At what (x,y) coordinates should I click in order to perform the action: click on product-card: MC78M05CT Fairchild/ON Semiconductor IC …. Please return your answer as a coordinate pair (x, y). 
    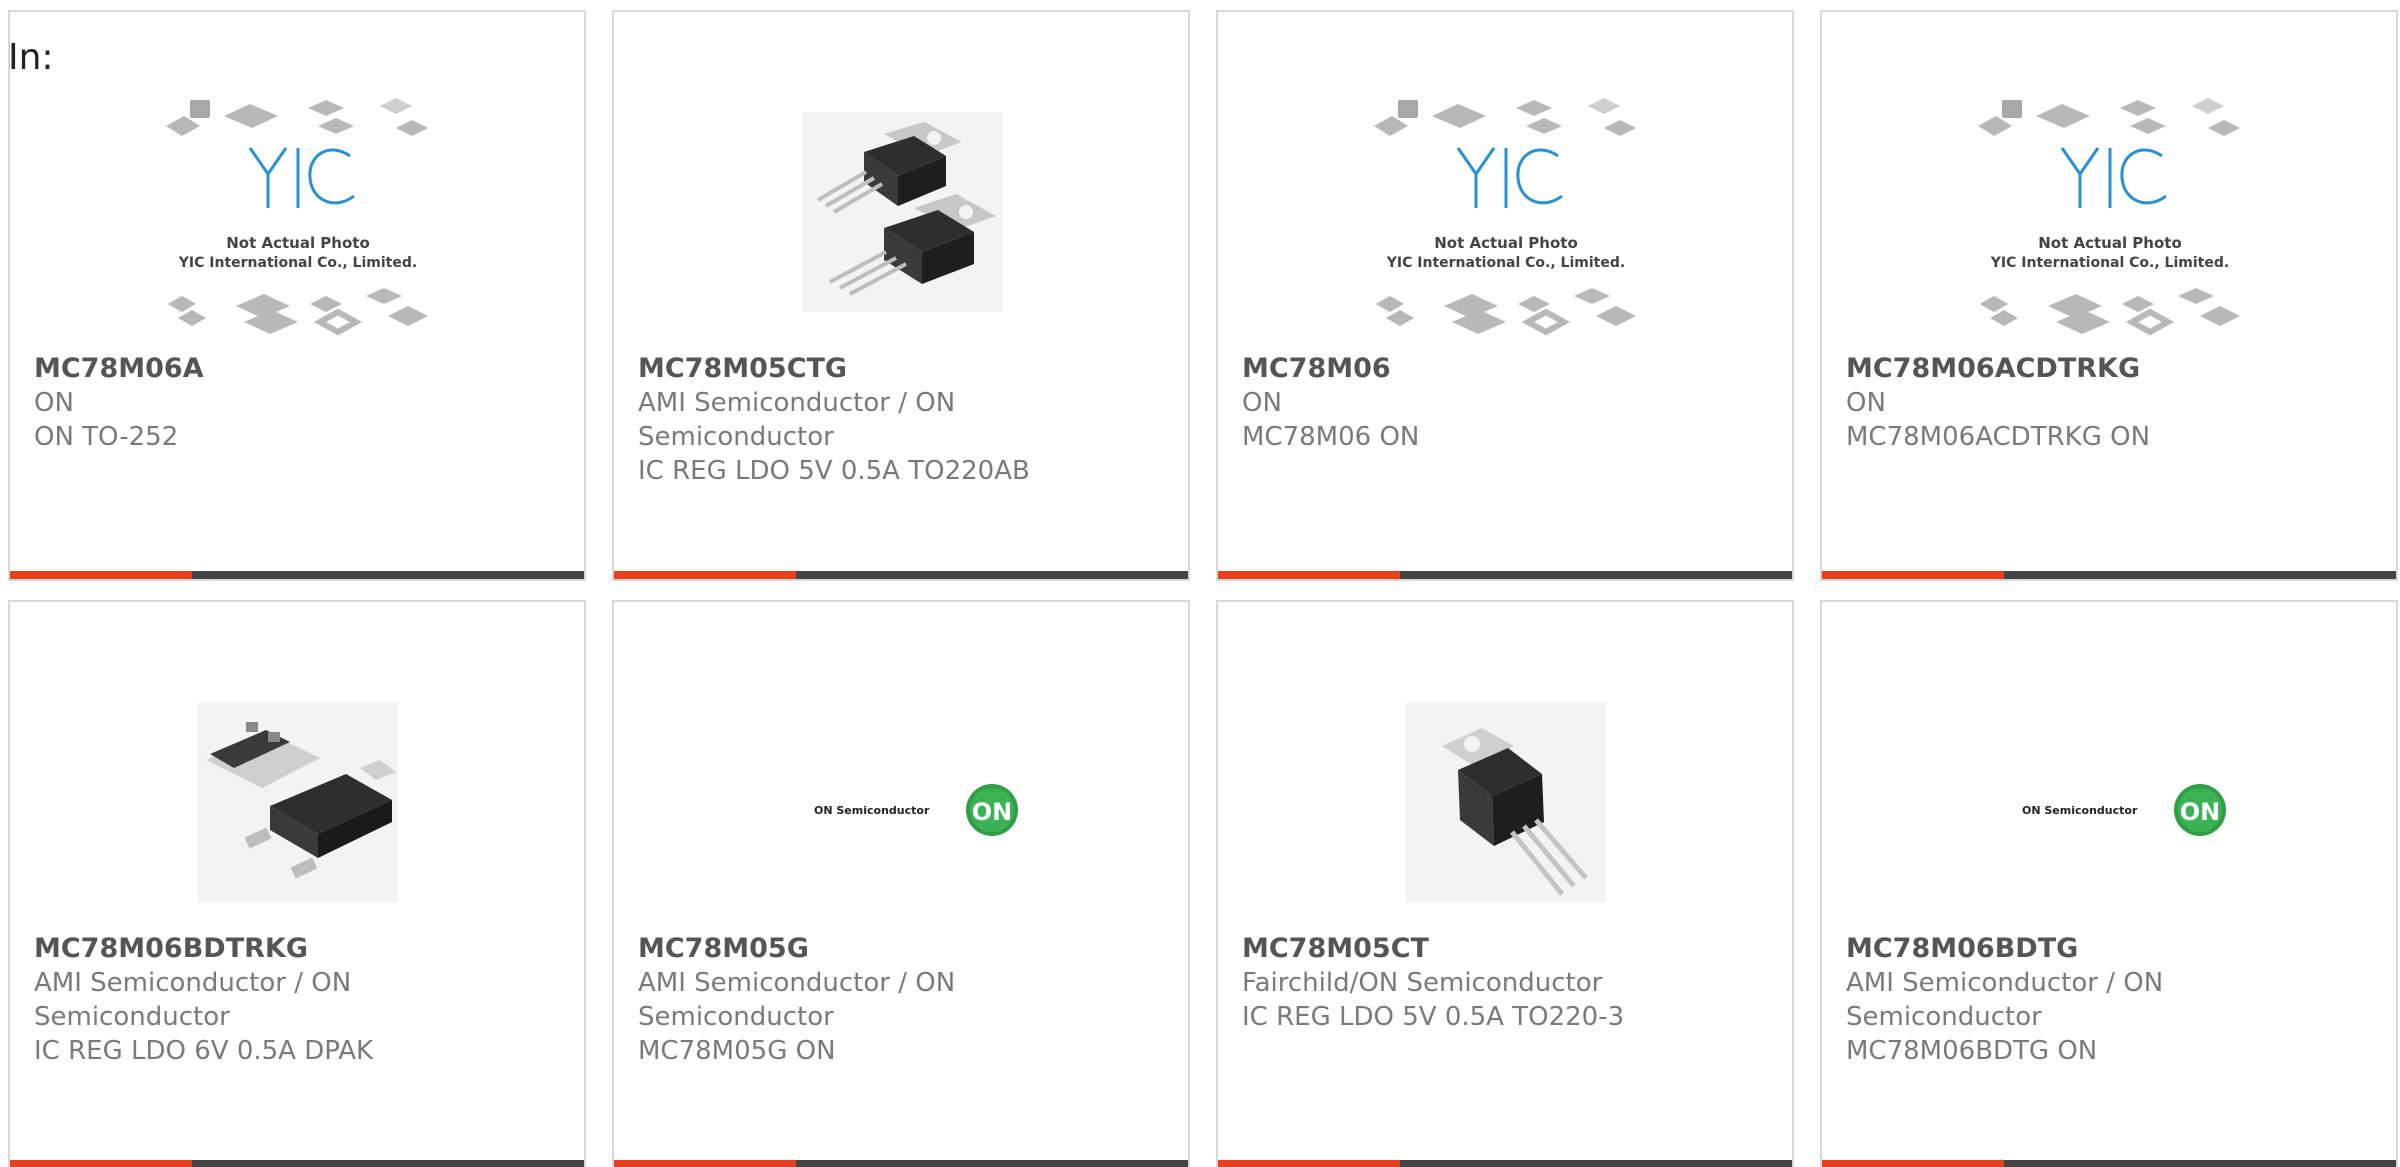
    Looking at the image, I should click on (1505, 883).